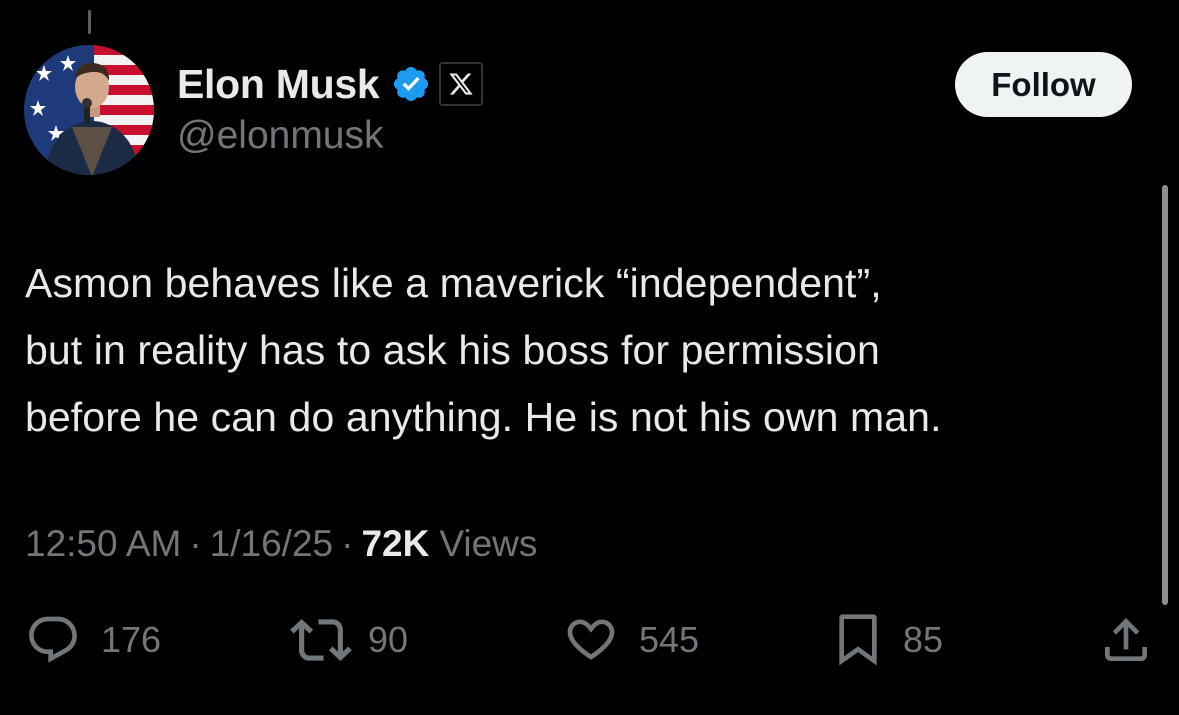 The width and height of the screenshot is (1179, 715). Describe the element at coordinates (1165, 395) in the screenshot. I see `scrollbar` at that location.